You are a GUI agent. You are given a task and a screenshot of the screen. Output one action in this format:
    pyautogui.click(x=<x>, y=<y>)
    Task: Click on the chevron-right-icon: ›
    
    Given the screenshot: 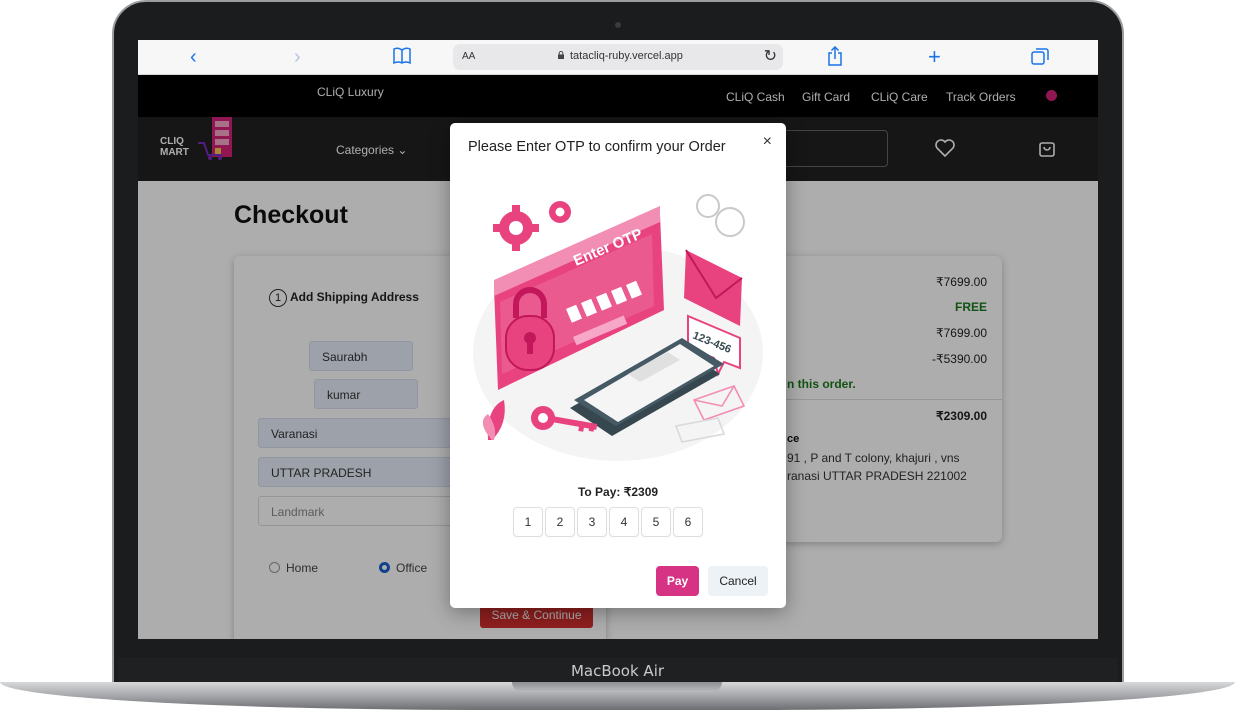 What is the action you would take?
    pyautogui.click(x=297, y=57)
    